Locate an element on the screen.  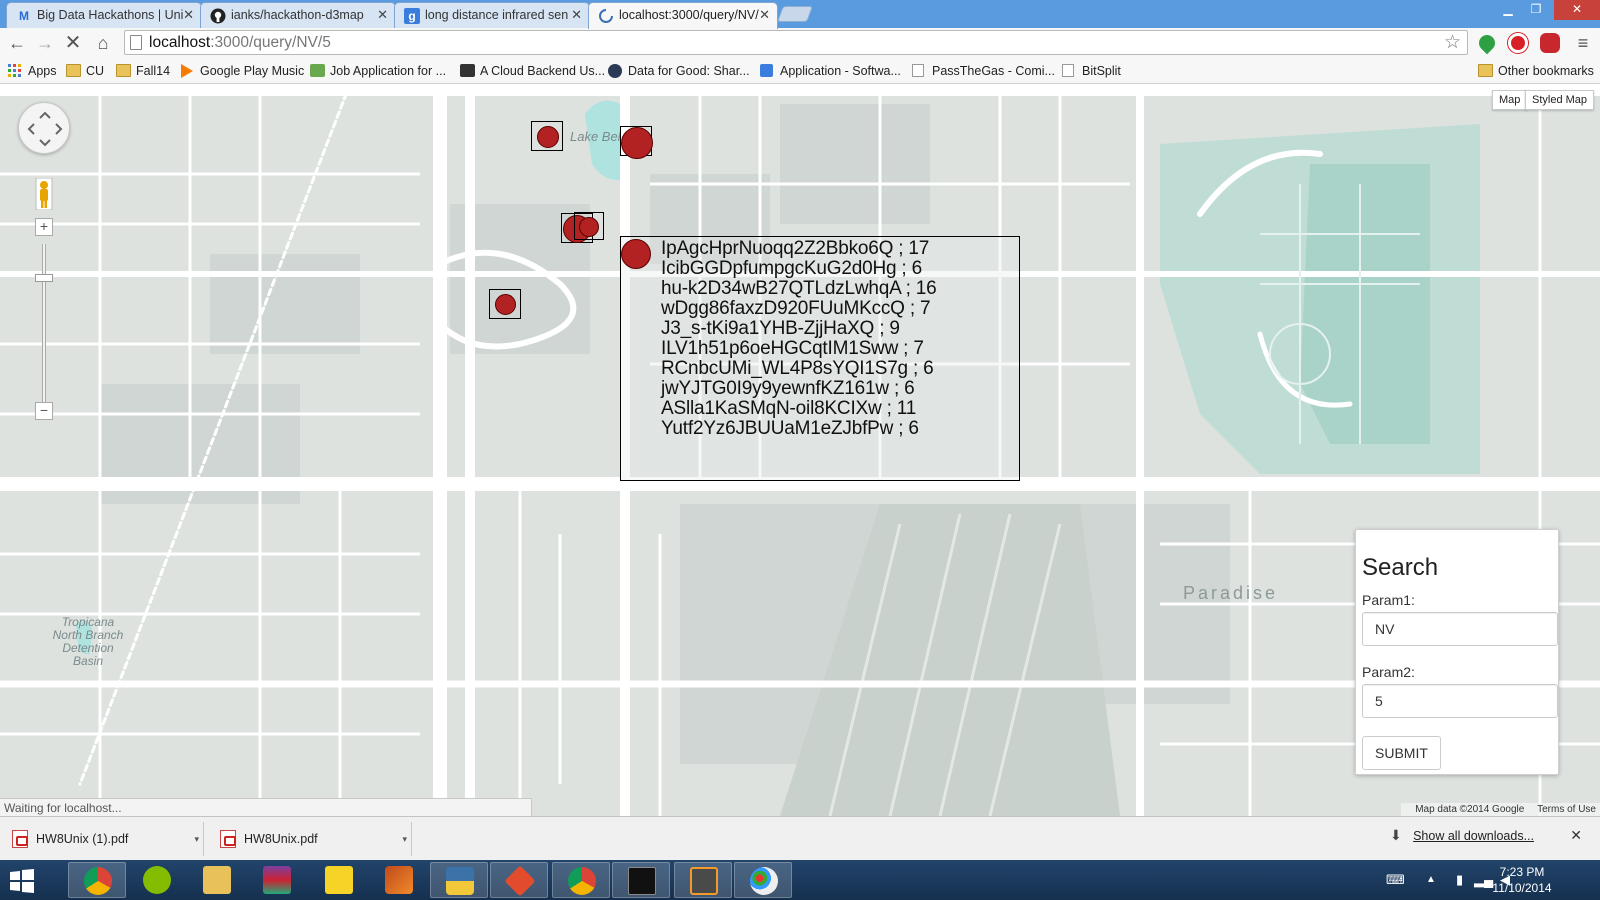
winrar-icon is located at coordinates (277, 880).